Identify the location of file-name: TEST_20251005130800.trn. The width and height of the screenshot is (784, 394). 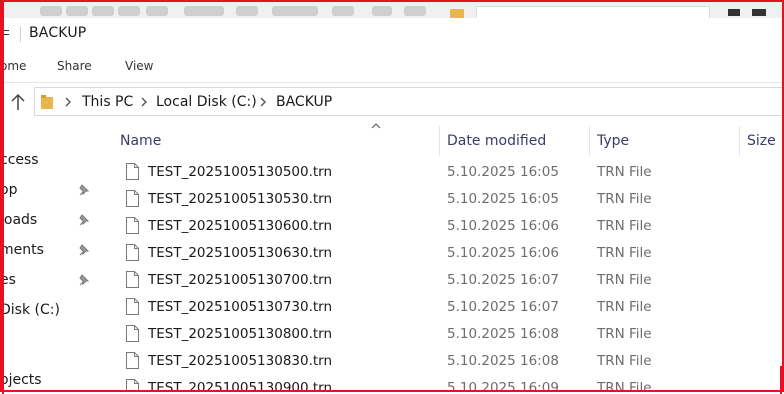
(240, 334).